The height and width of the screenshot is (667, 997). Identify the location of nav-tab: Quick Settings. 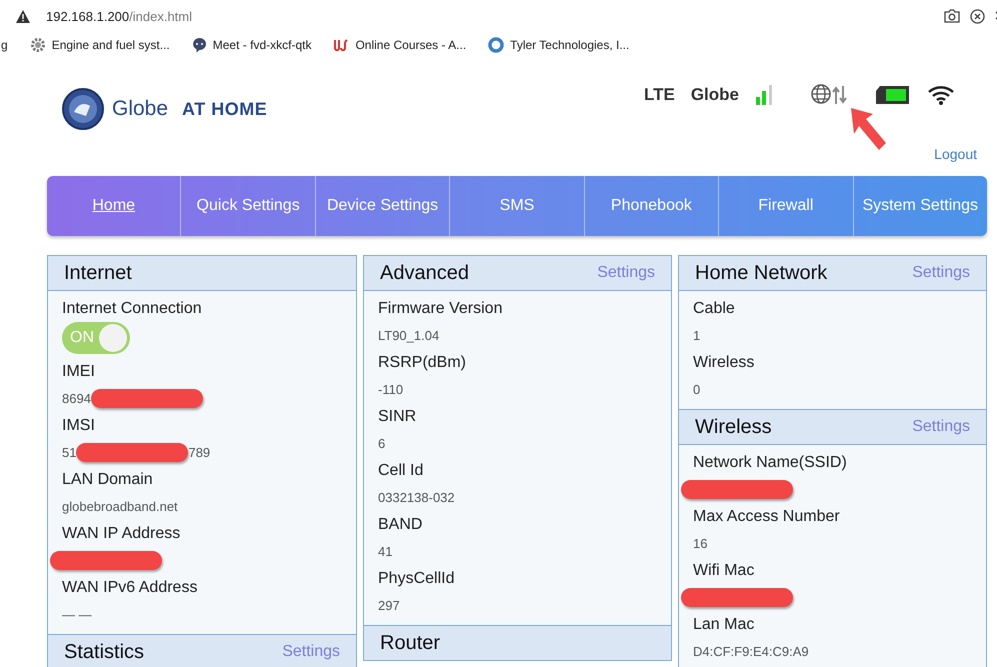
(248, 206).